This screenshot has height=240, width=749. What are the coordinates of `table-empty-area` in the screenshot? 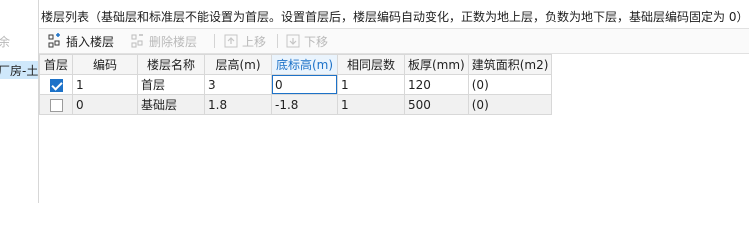 It's located at (670, 128).